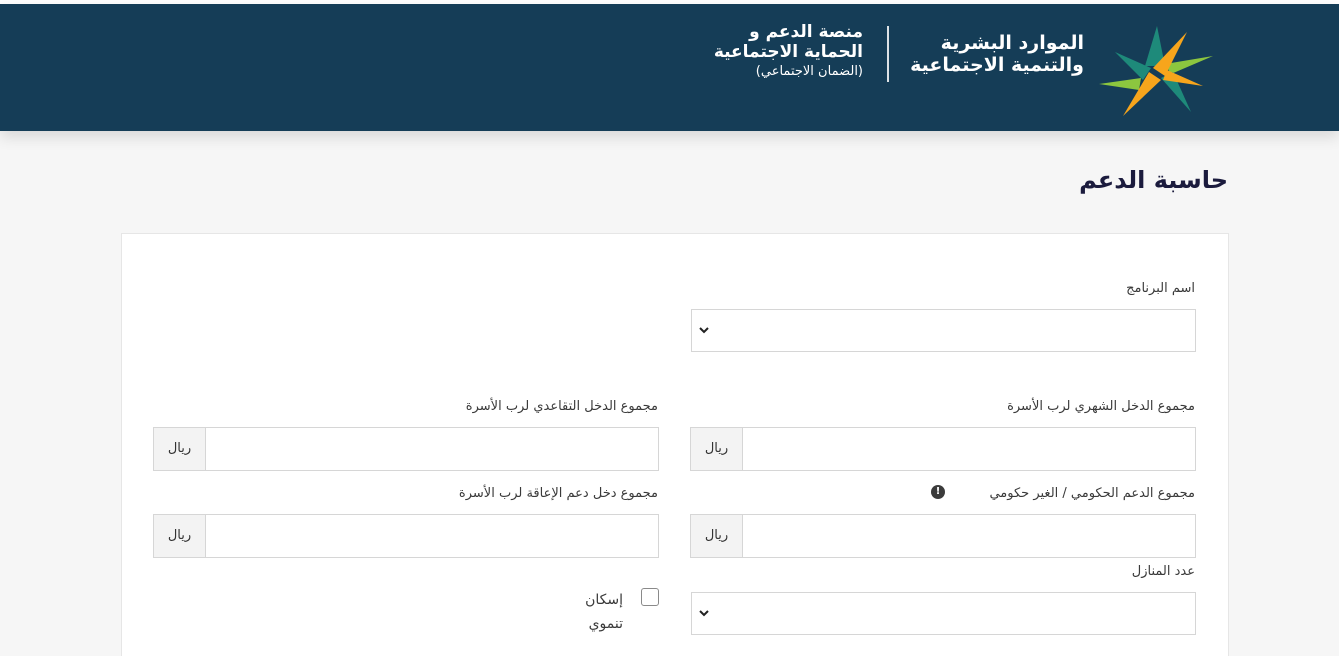 Image resolution: width=1339 pixels, height=656 pixels. Describe the element at coordinates (432, 536) in the screenshot. I see `disability-income-input` at that location.